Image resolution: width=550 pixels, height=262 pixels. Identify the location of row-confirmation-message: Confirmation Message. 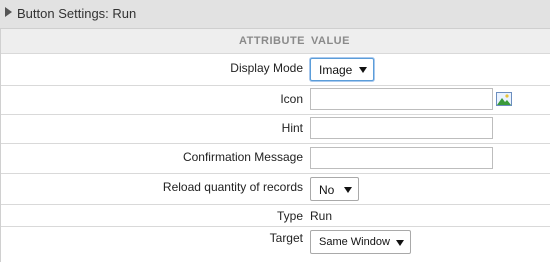
(275, 158).